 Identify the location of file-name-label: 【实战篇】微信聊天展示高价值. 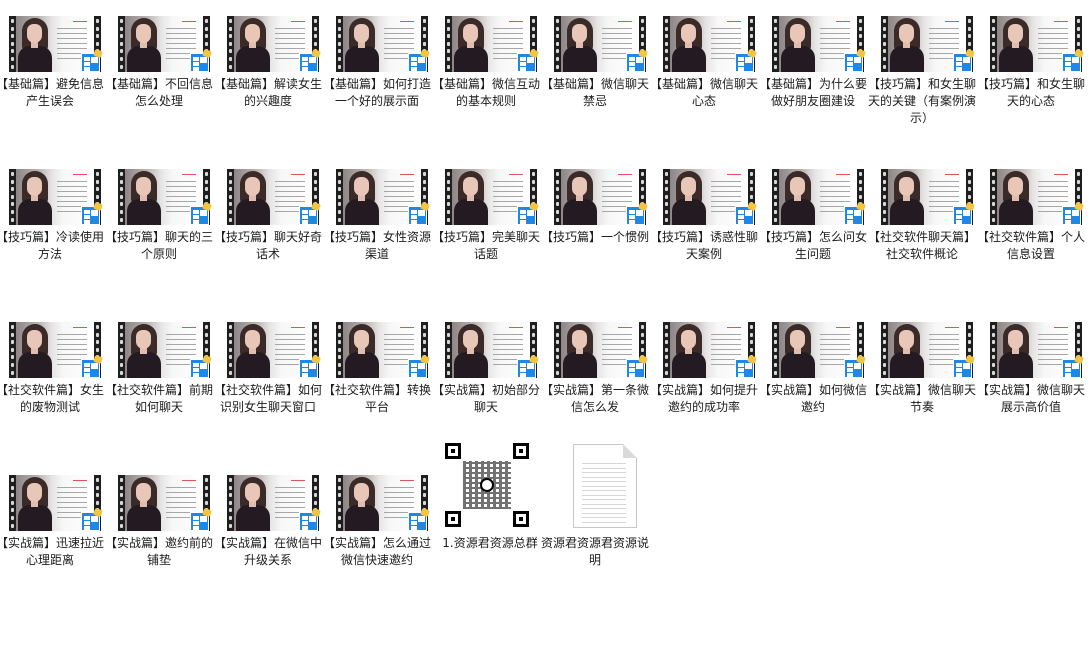
(1030, 398).